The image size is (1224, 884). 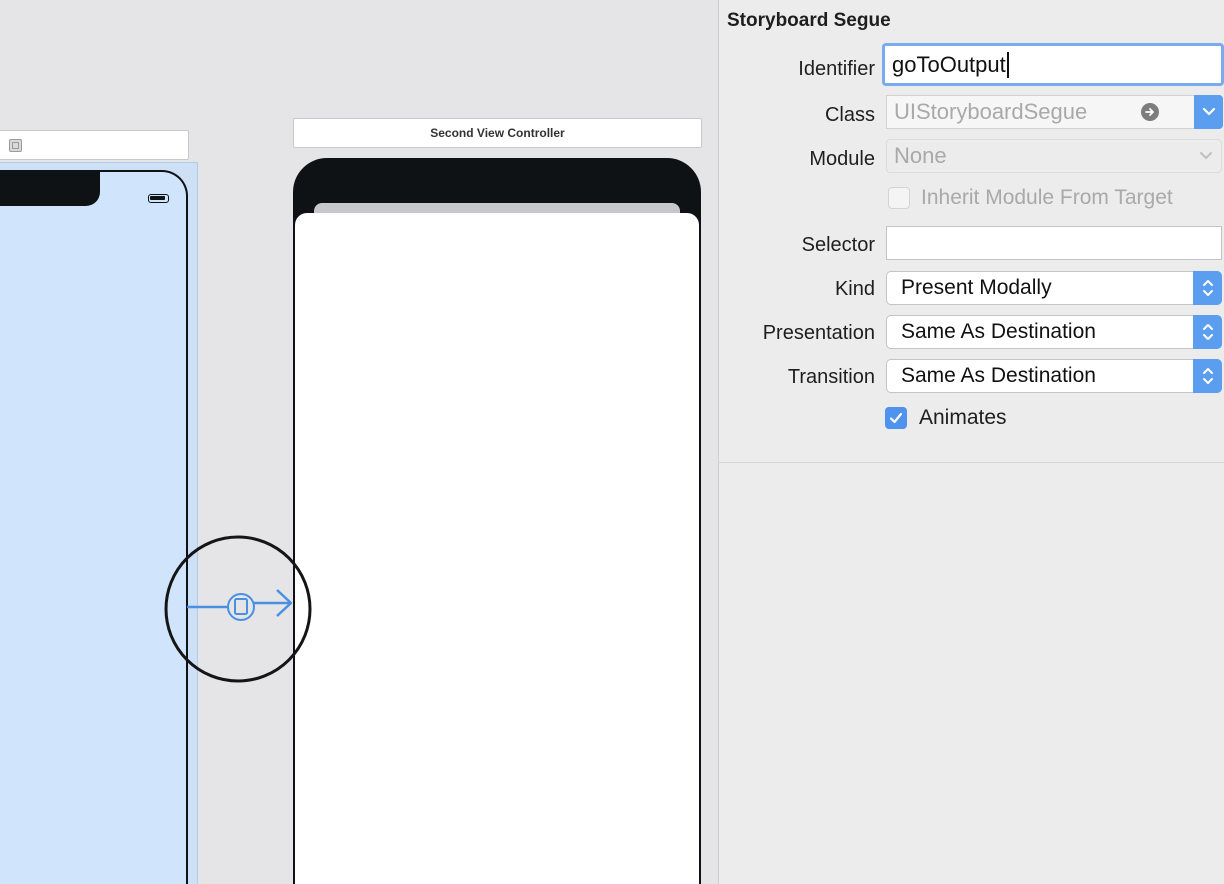 I want to click on class-combobox: UIStoryboardSegue, so click(x=1040, y=112).